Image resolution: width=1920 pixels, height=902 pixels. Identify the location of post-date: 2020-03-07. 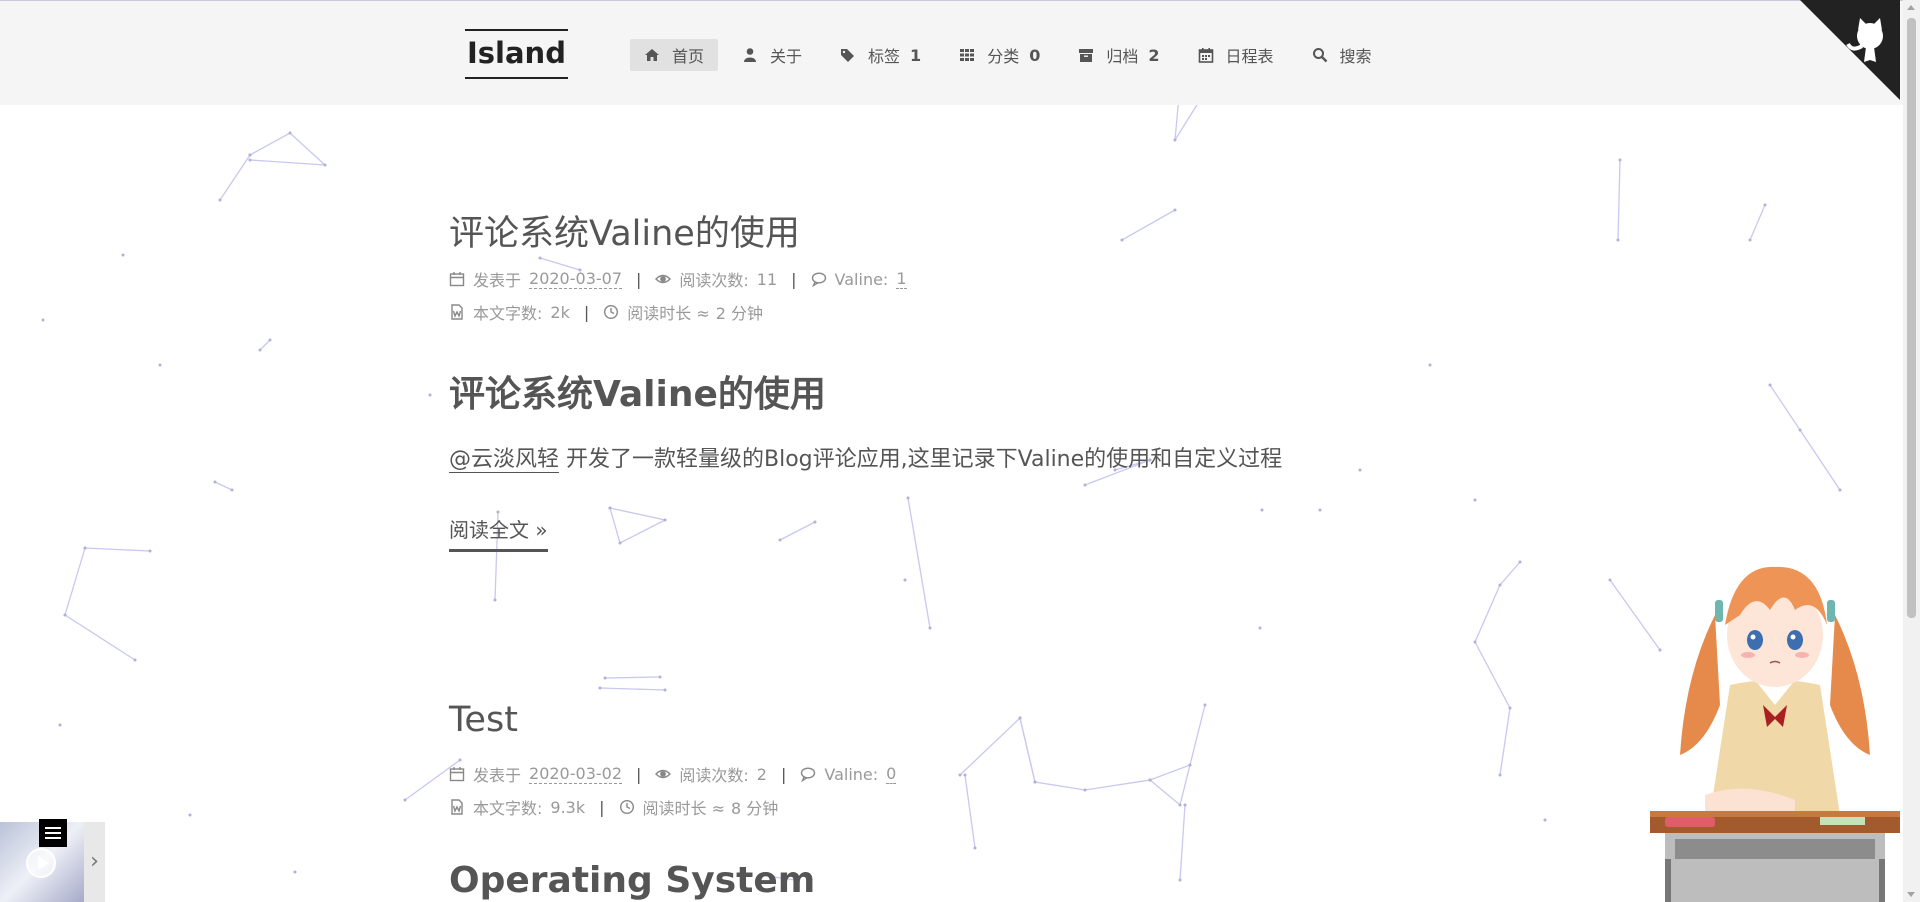
(575, 279).